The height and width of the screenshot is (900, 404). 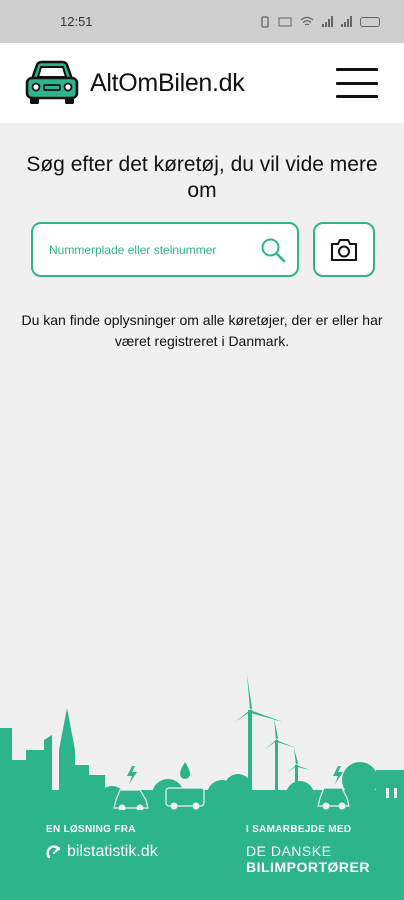 What do you see at coordinates (53, 852) in the screenshot?
I see `bilstatistik-icon` at bounding box center [53, 852].